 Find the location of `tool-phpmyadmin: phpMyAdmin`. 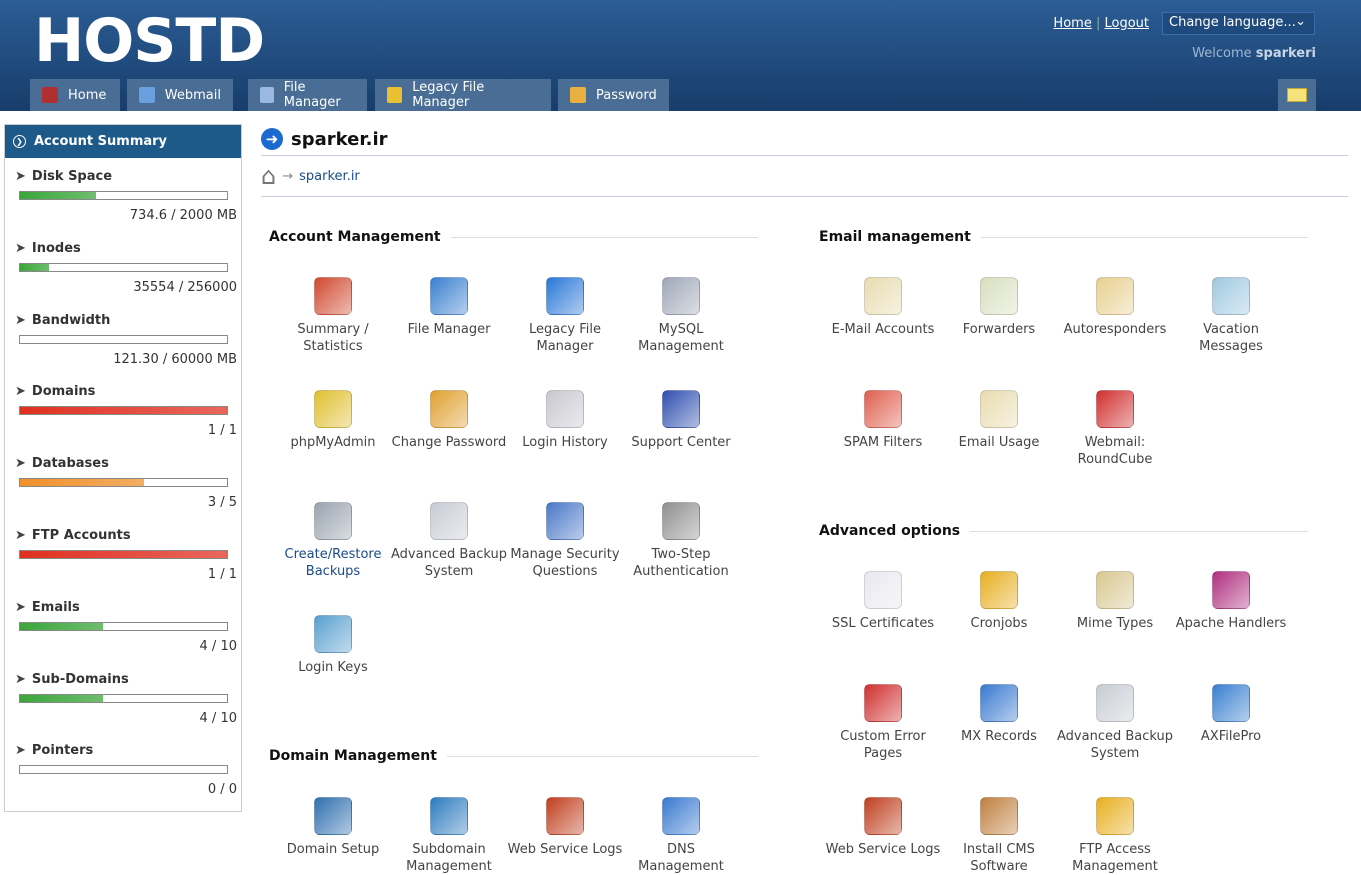

tool-phpmyadmin: phpMyAdmin is located at coordinates (333, 420).